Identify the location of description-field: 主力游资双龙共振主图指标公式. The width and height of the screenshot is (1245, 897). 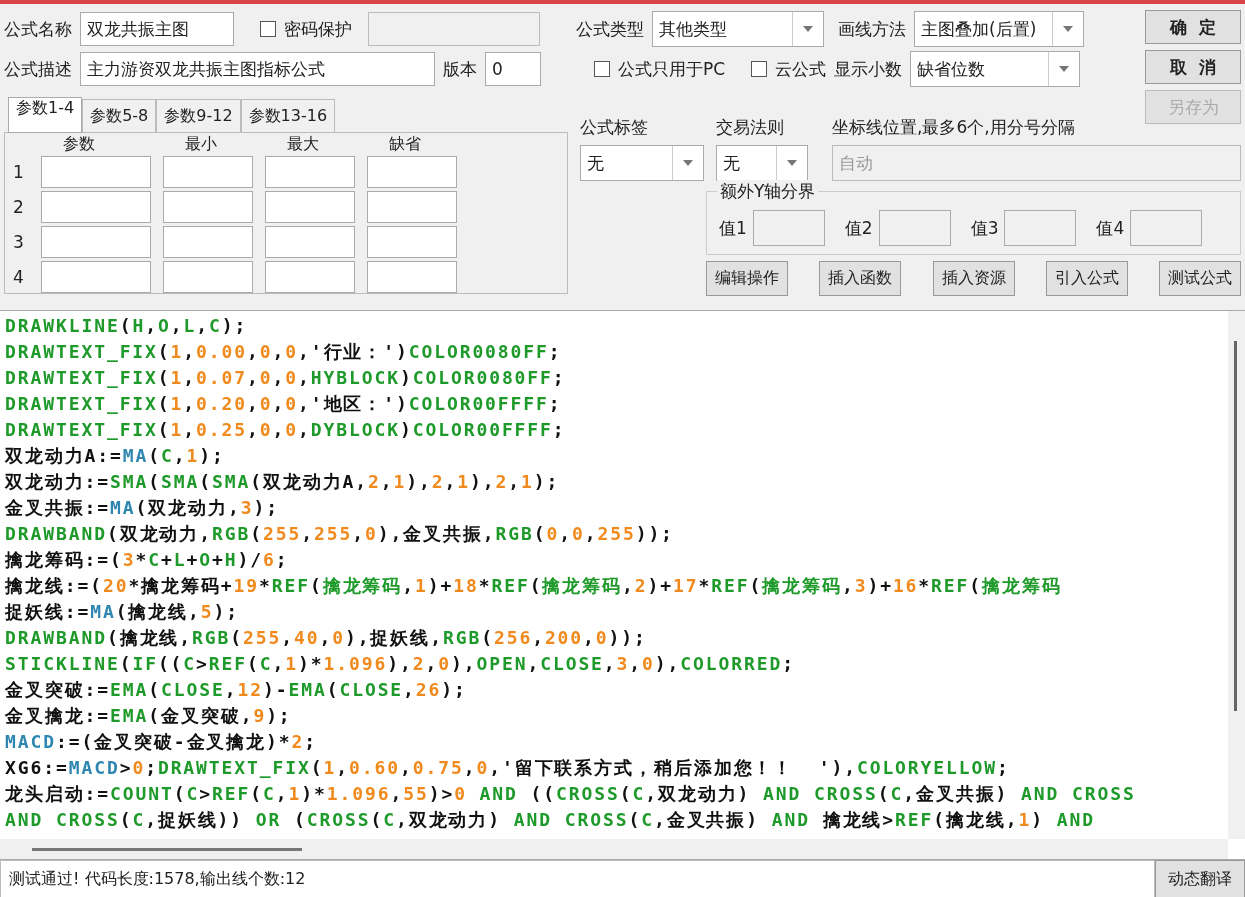
(257, 69).